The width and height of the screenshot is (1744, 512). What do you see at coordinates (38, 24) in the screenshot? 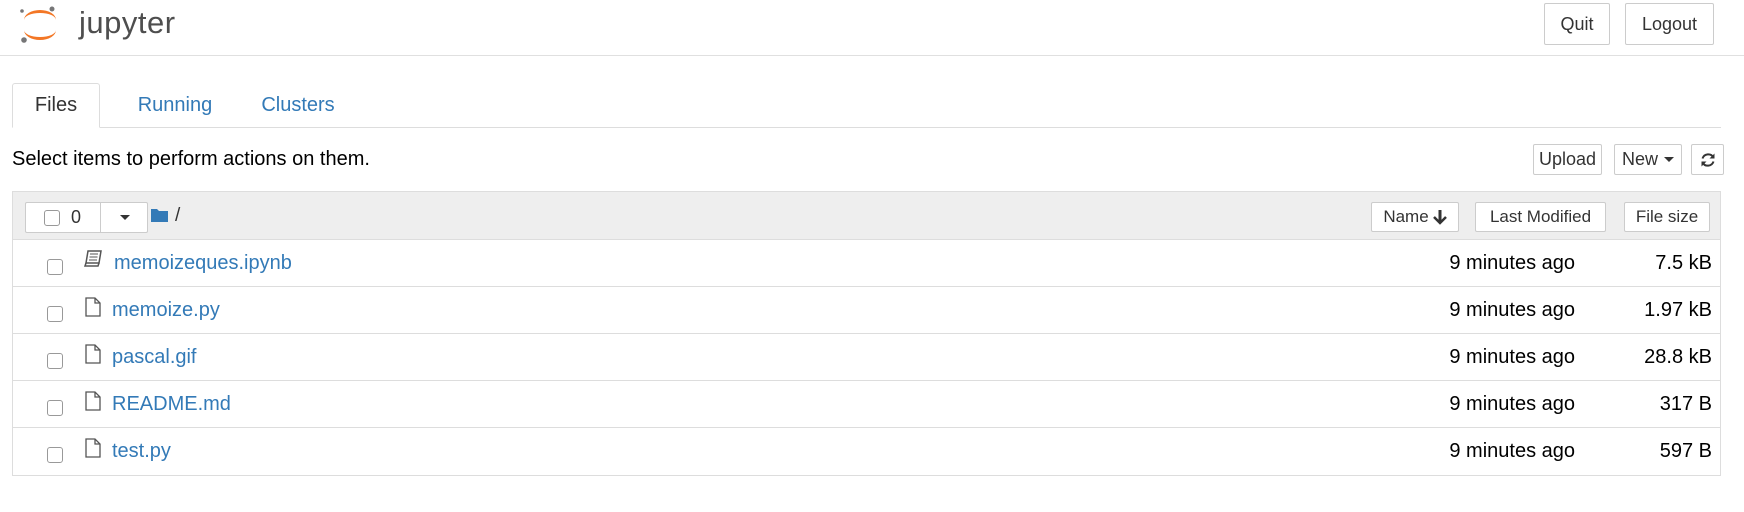
I see `jupyter-logo-icon` at bounding box center [38, 24].